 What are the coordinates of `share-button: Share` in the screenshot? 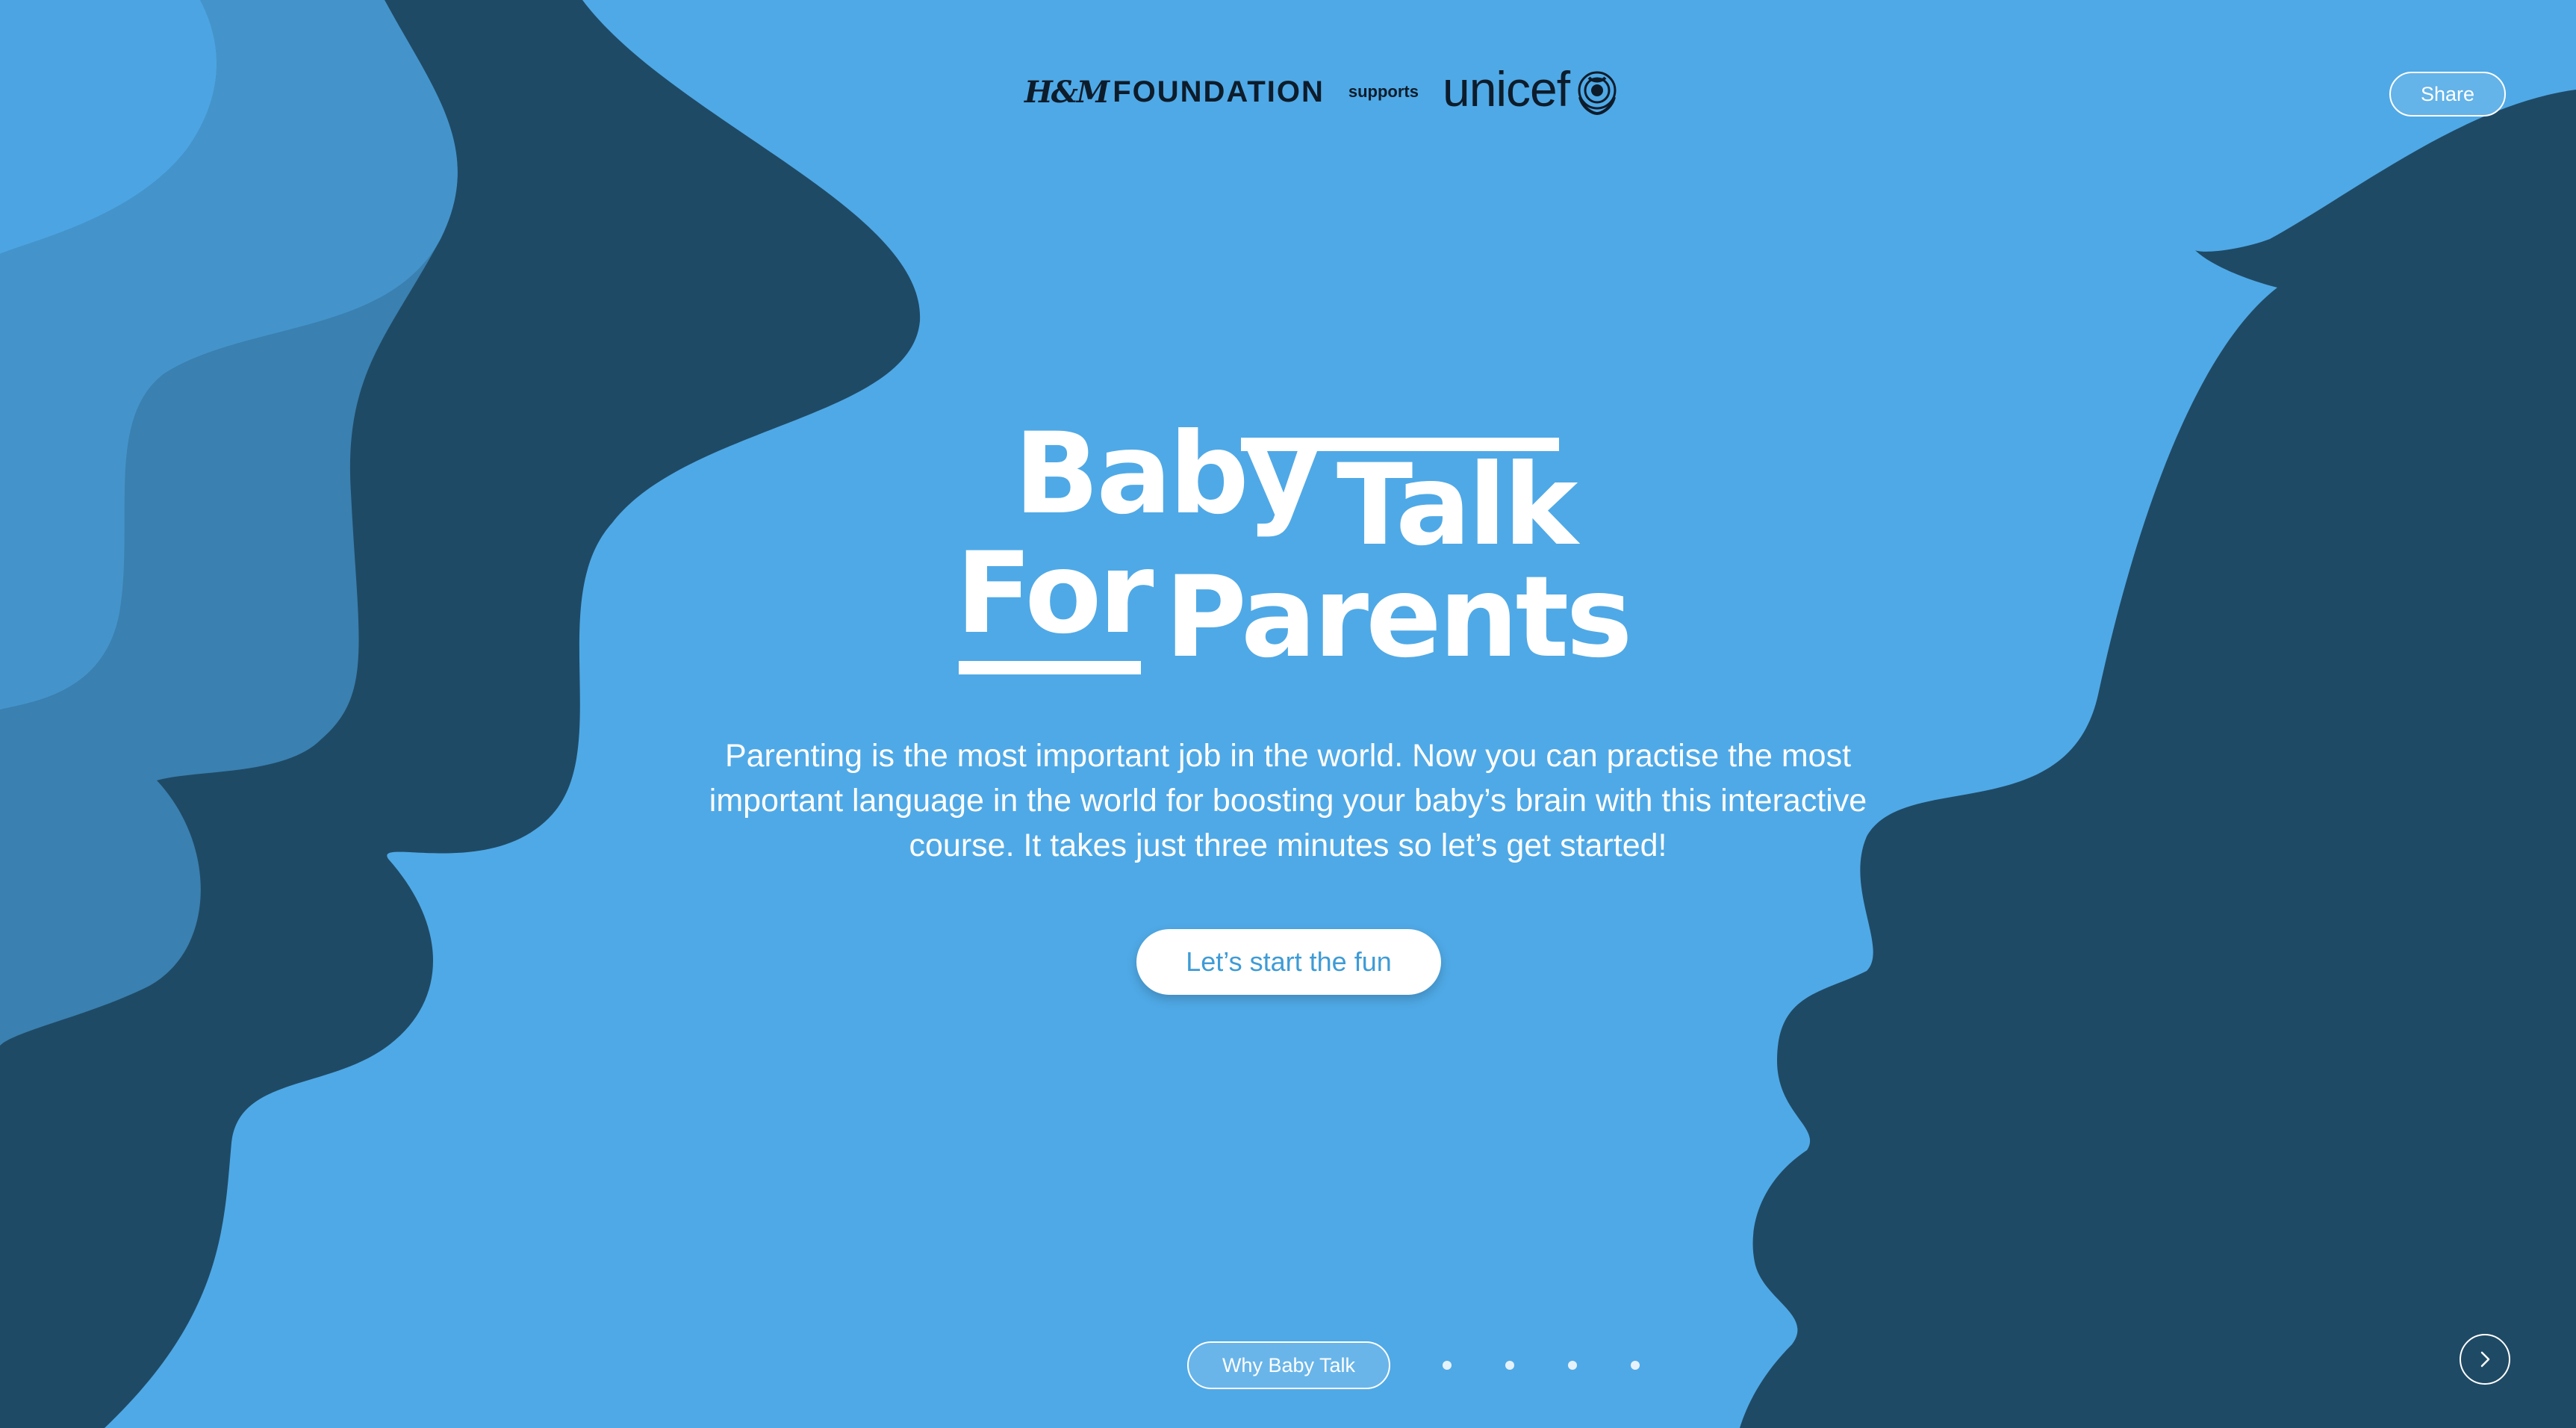 It's located at (2447, 94).